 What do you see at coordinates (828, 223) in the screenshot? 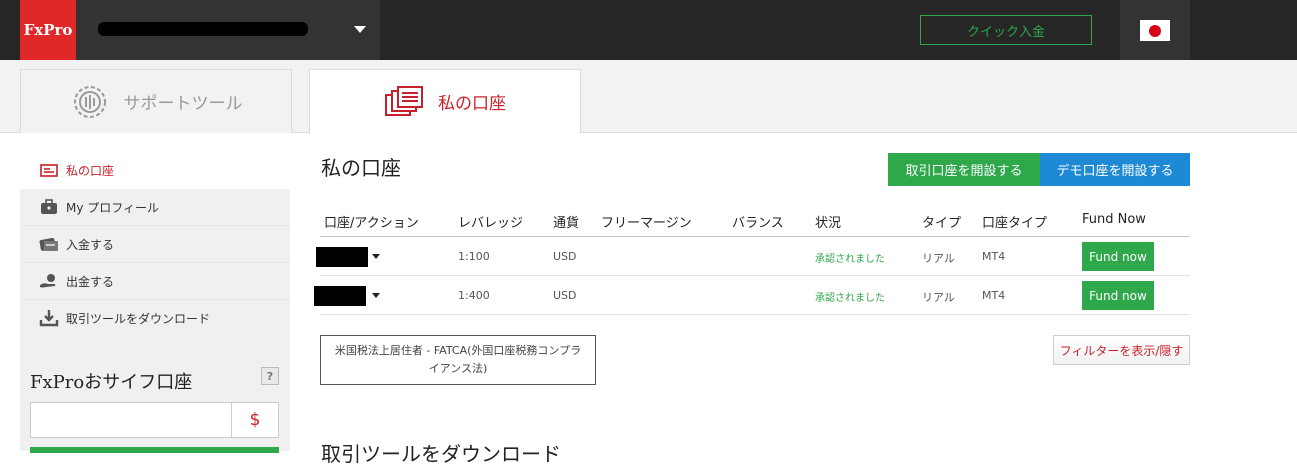
I see `header-status: 状況` at bounding box center [828, 223].